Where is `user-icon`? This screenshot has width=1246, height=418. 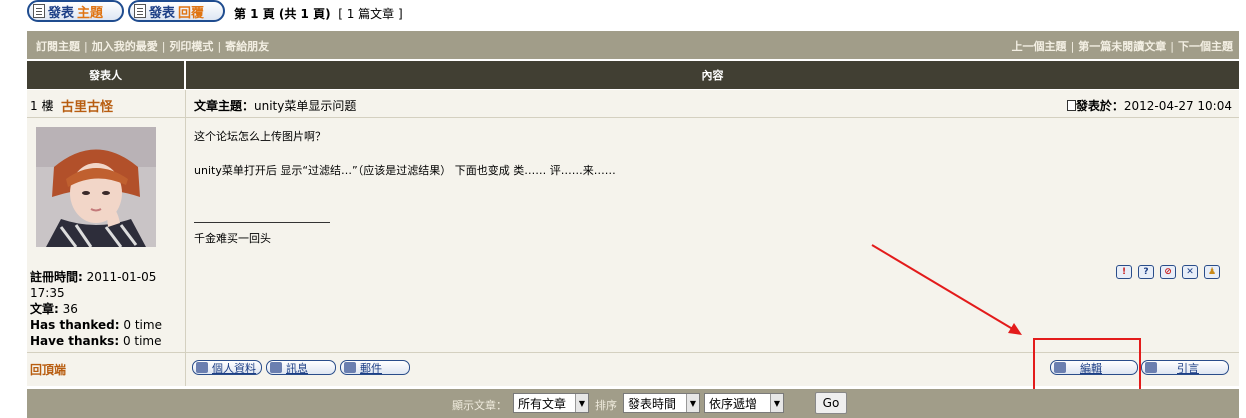 user-icon is located at coordinates (202, 367).